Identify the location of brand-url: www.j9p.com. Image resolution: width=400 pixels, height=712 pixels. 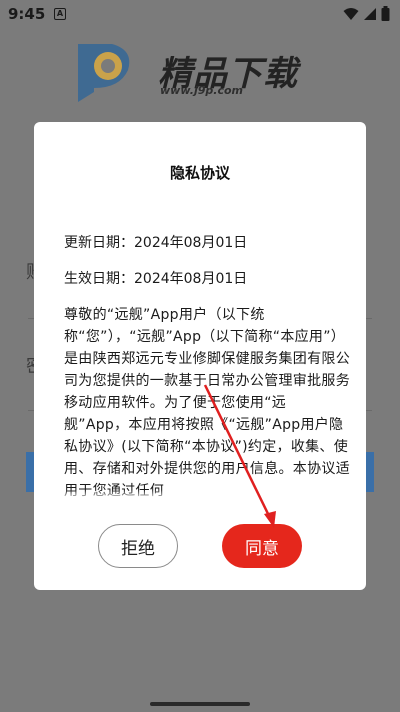
(201, 90).